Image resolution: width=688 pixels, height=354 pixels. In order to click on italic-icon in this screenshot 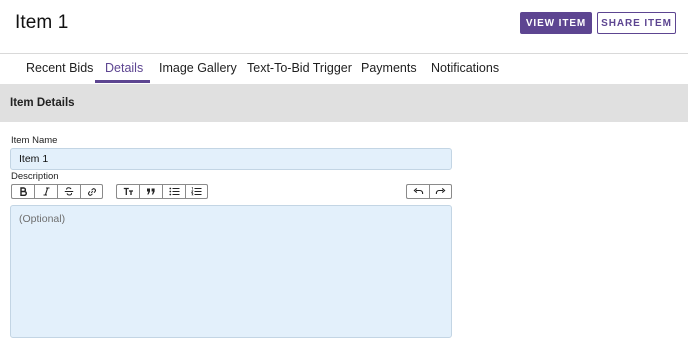, I will do `click(46, 191)`.